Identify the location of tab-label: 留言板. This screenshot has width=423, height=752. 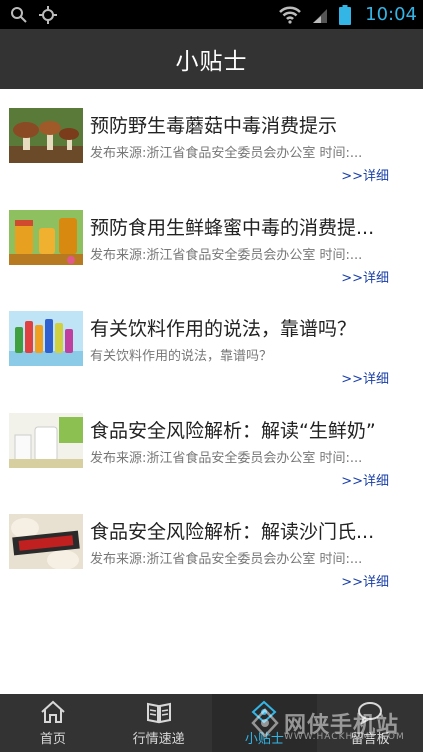
(370, 739).